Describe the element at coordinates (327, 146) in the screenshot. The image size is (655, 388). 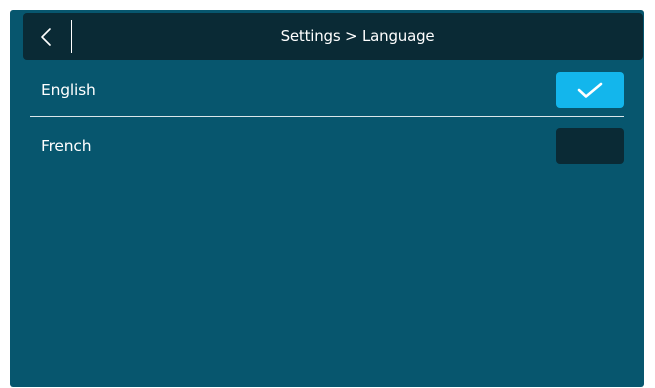
I see `language-option-french: French` at that location.